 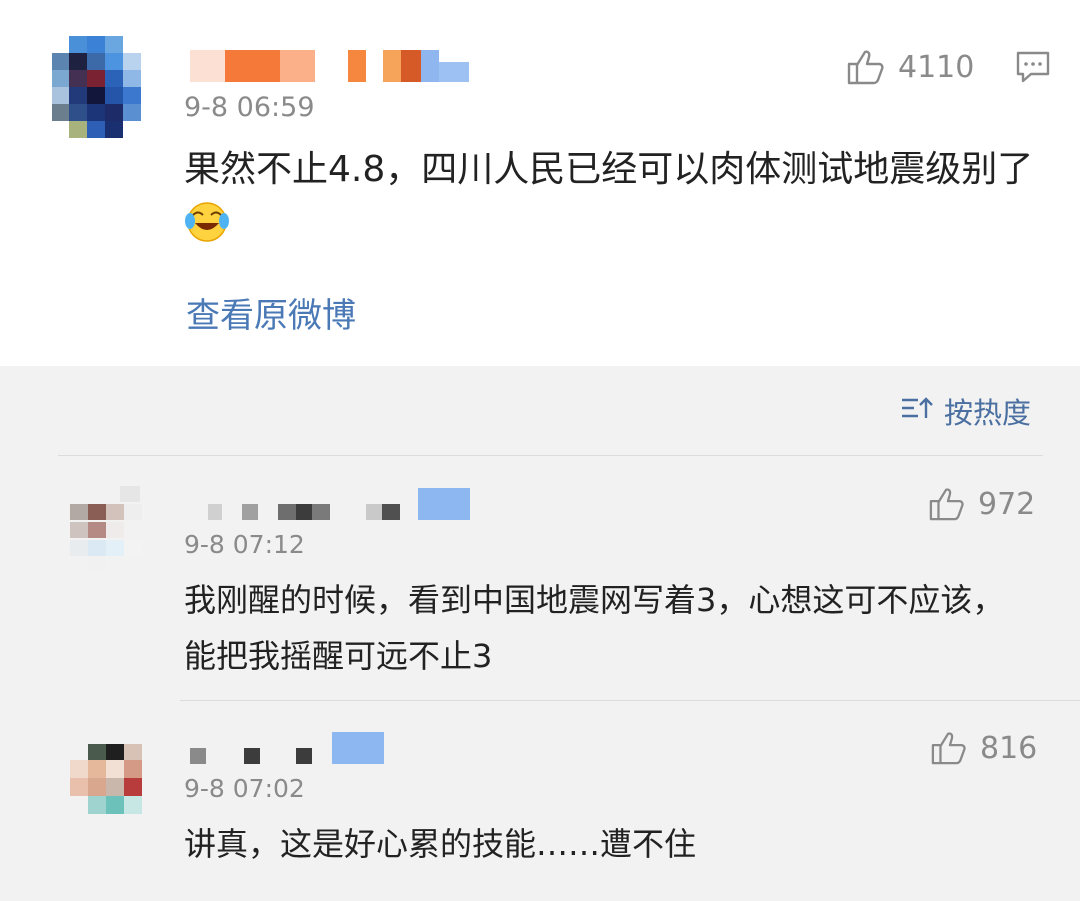 I want to click on post-like-button: 4110, so click(x=910, y=67).